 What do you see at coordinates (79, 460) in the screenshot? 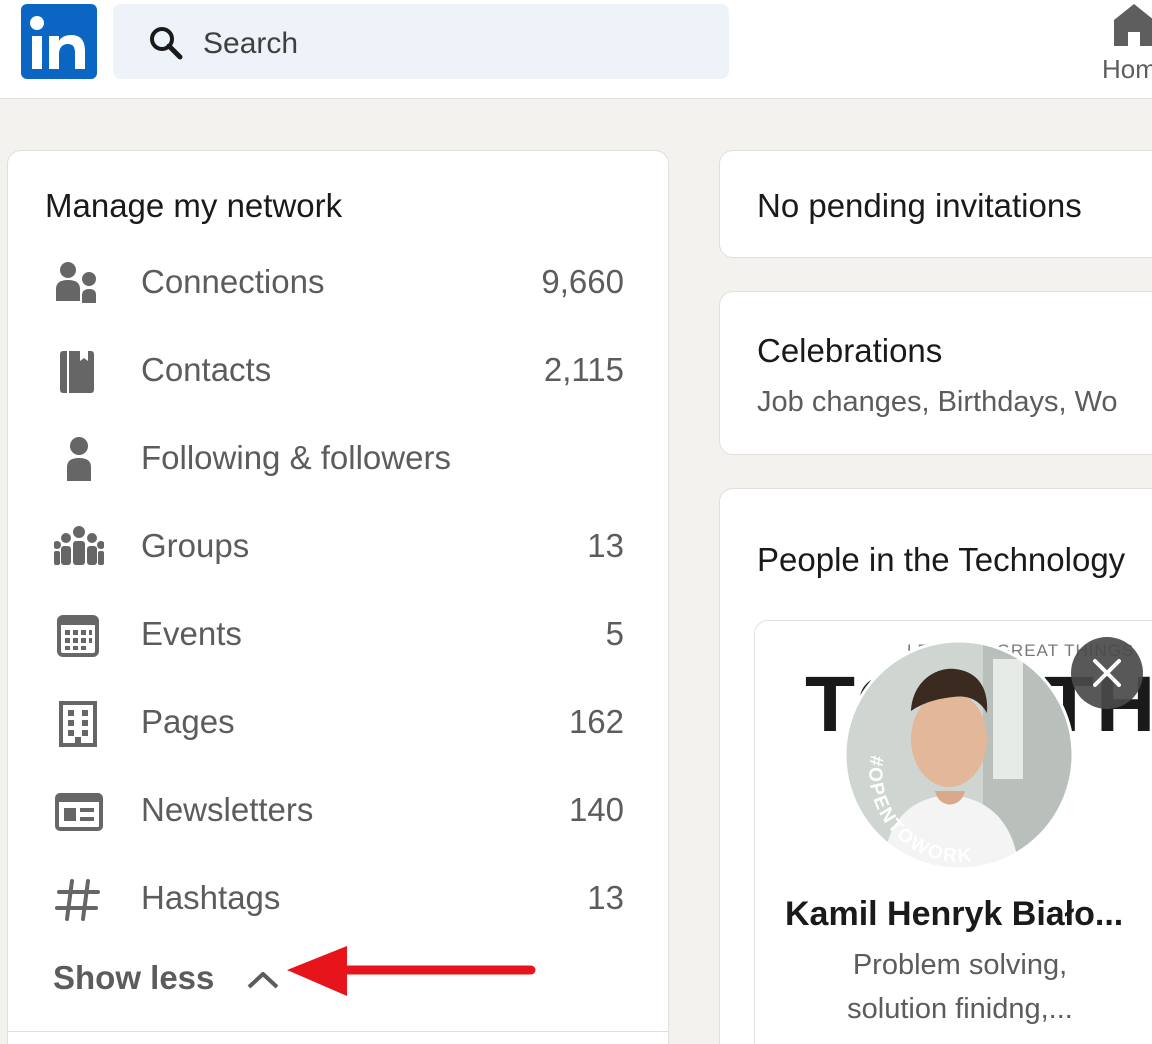
I see `person-icon` at bounding box center [79, 460].